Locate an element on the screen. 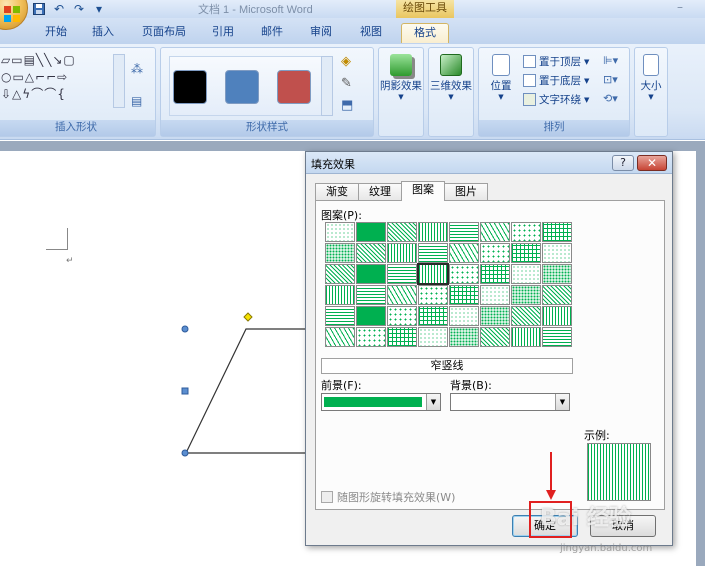 The width and height of the screenshot is (705, 566). undo-icon: ↶ is located at coordinates (59, 9).